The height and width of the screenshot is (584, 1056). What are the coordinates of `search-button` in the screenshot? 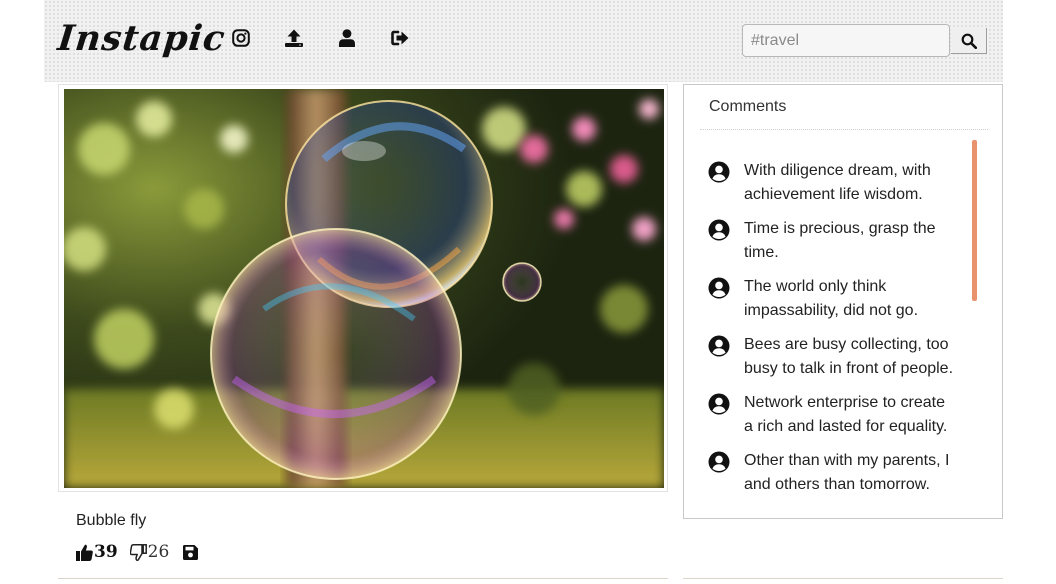 It's located at (969, 41).